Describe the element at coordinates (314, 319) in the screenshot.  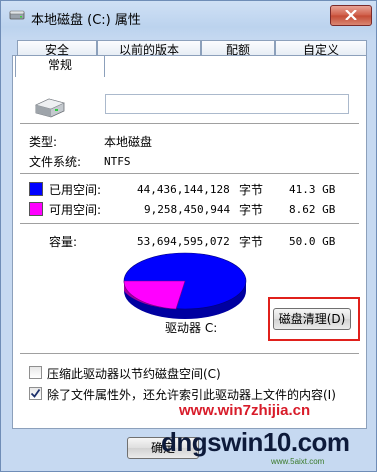
I see `cleanup-highlight-box` at that location.